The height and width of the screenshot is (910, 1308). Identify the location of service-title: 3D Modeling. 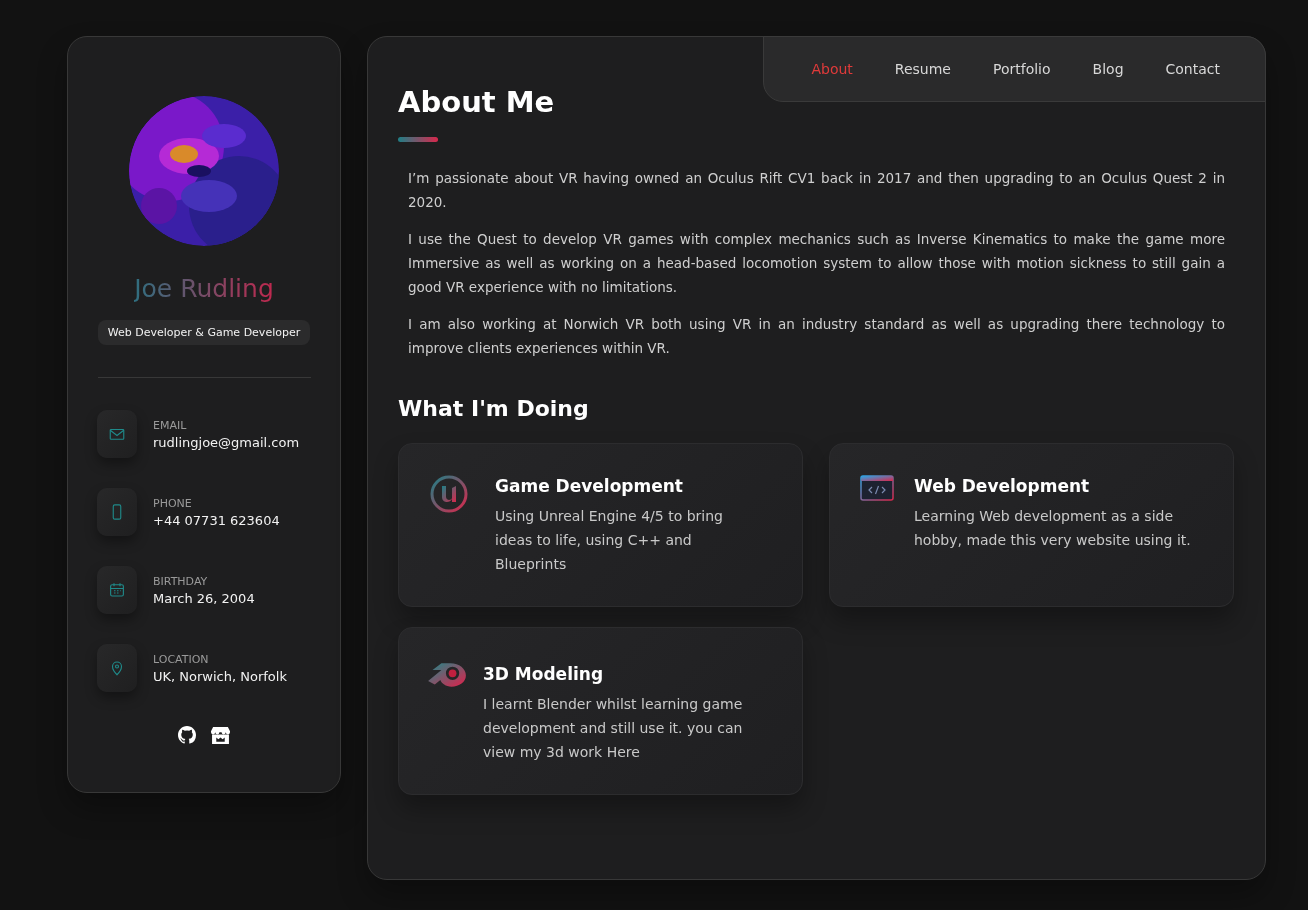
(544, 674).